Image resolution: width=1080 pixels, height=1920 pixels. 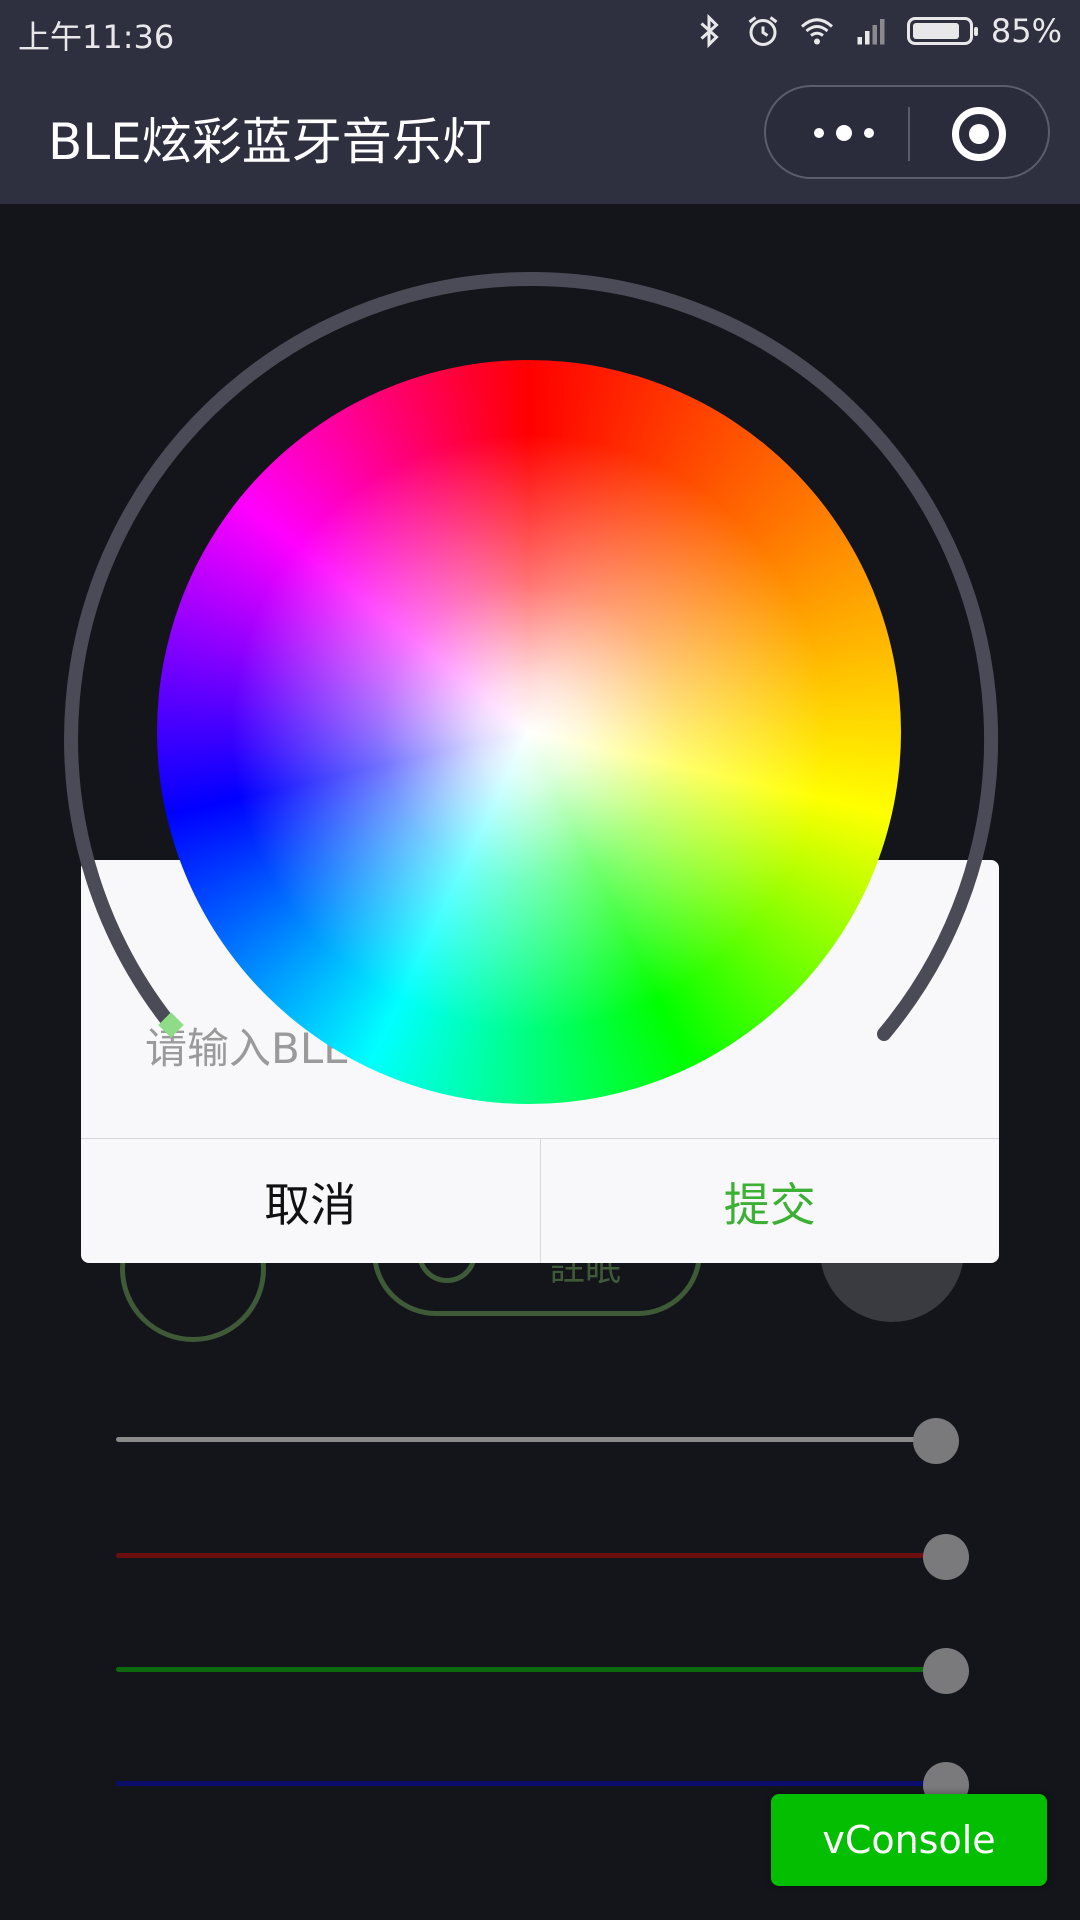 I want to click on vconsole-button: vConsole, so click(x=909, y=1840).